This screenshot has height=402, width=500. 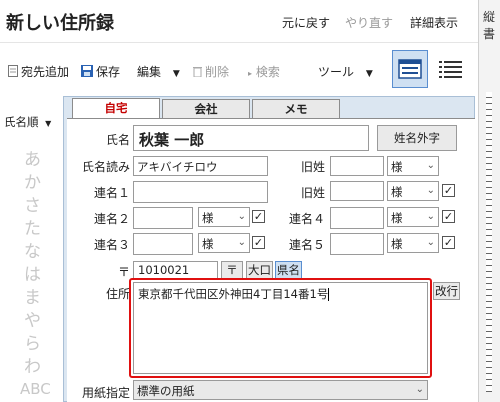 I want to click on kana-index-ra: ら, so click(x=32, y=341).